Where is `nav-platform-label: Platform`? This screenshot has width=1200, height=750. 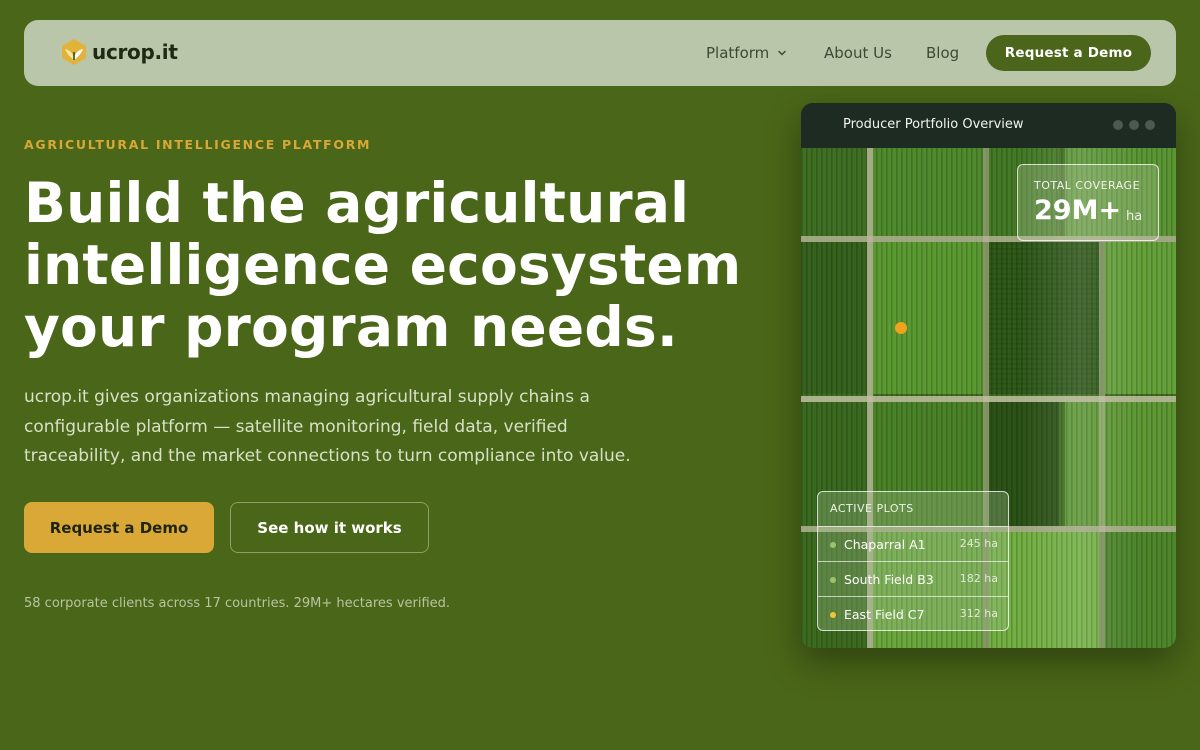 nav-platform-label: Platform is located at coordinates (738, 53).